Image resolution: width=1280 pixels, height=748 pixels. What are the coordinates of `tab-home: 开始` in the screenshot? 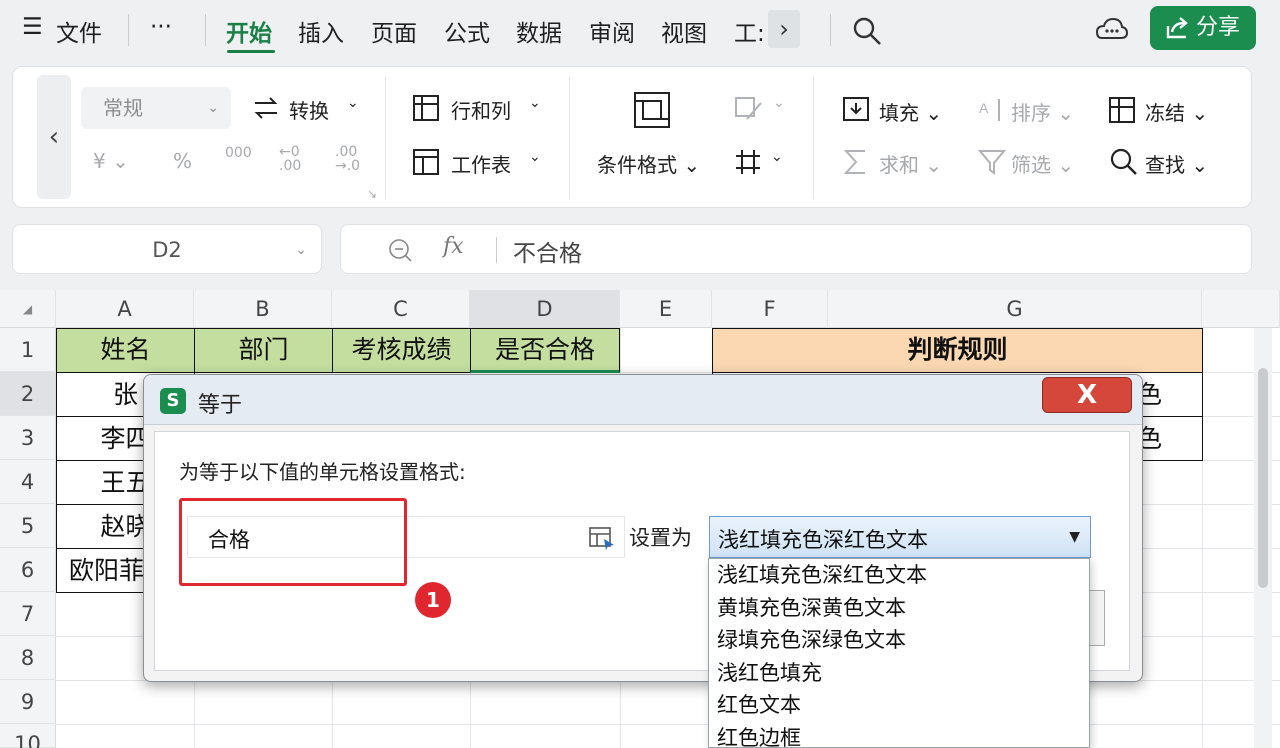 It's located at (249, 31).